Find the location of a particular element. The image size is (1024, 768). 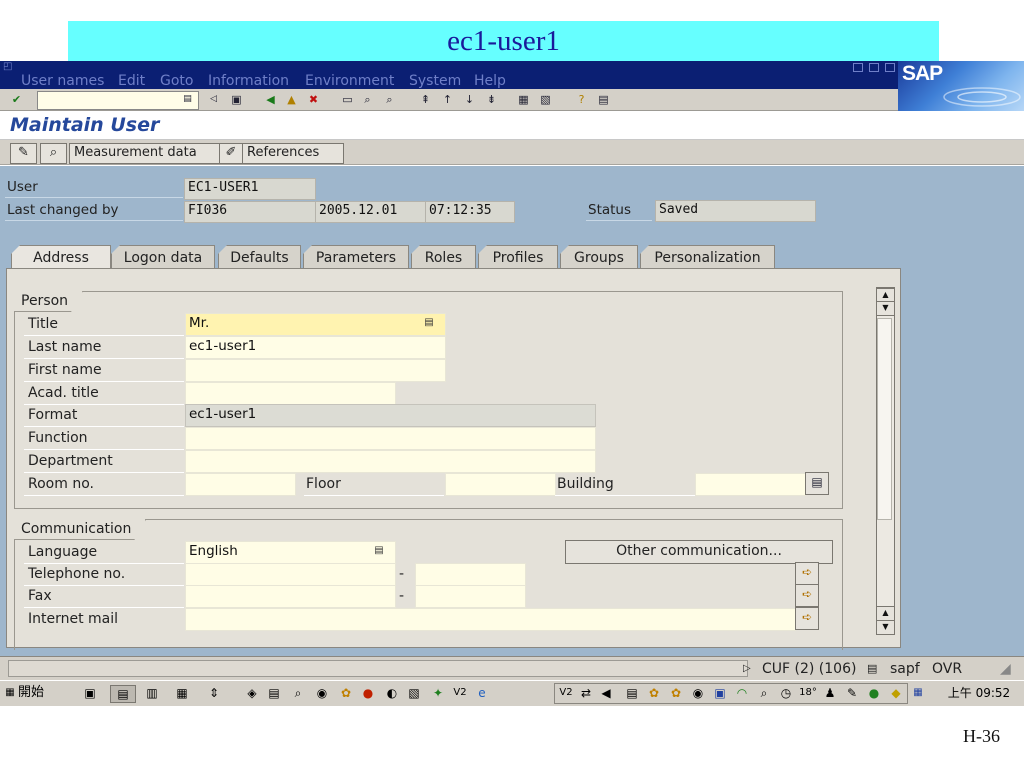

email-more-icon: ➪ is located at coordinates (807, 618).